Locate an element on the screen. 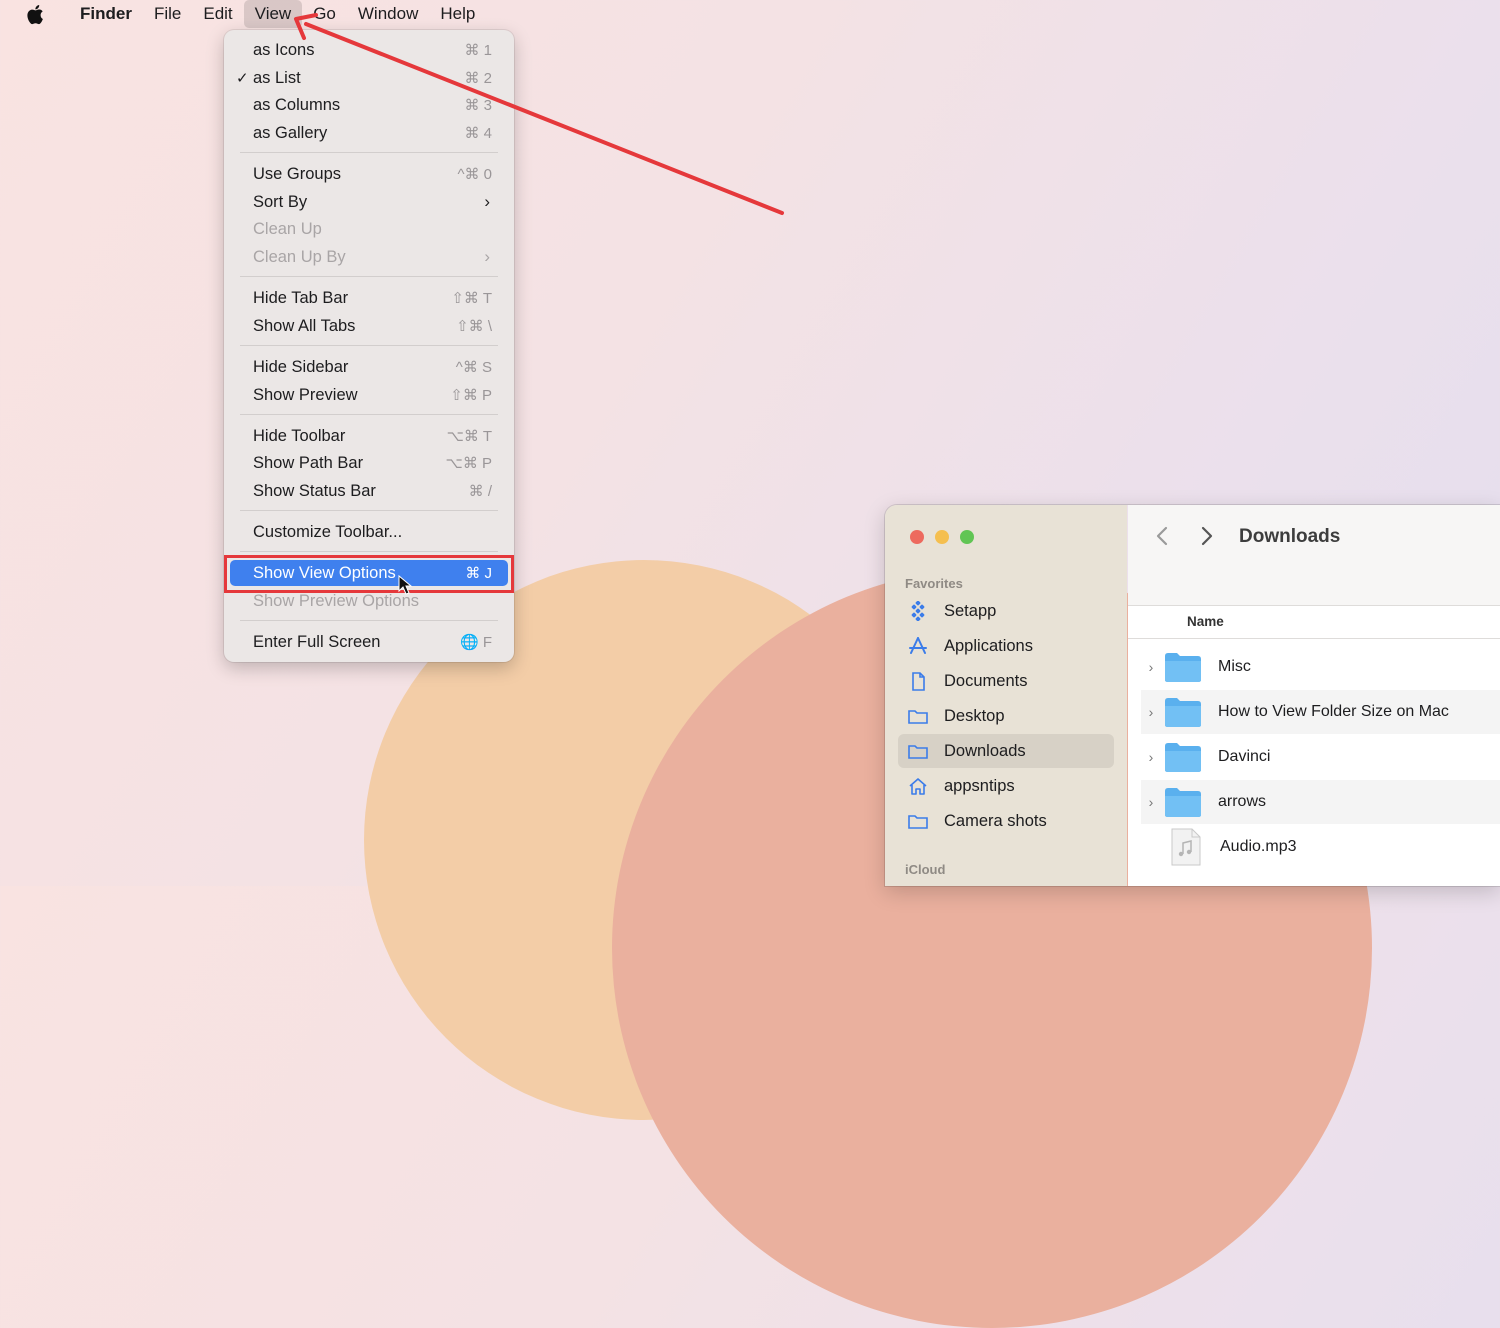 This screenshot has width=1500, height=1328. sidebar-item-label: Downloads is located at coordinates (985, 750).